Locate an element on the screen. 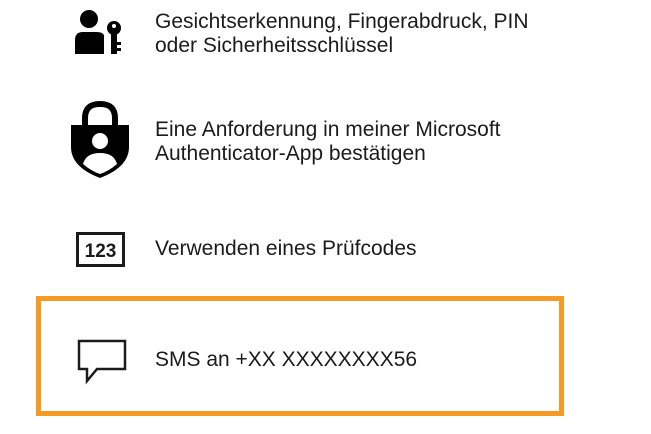  option-label-line1: Verwenden eines Prüfcodes is located at coordinates (286, 248).